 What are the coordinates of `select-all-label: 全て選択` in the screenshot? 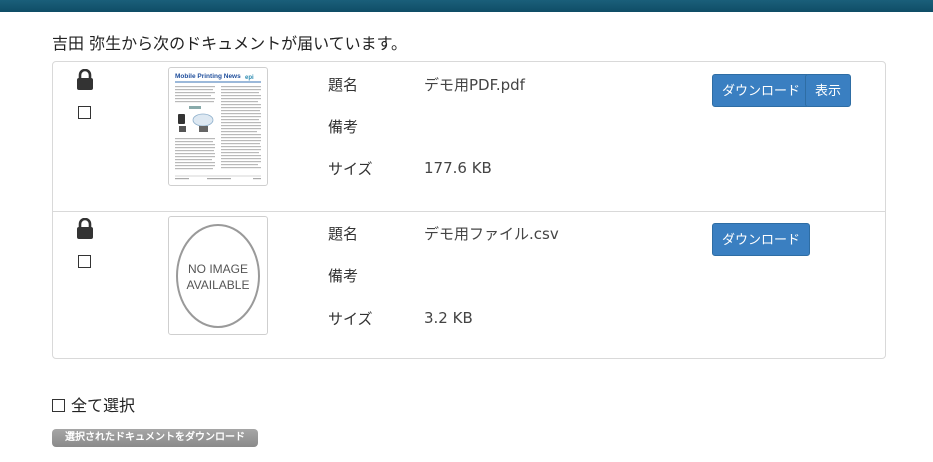 It's located at (103, 405).